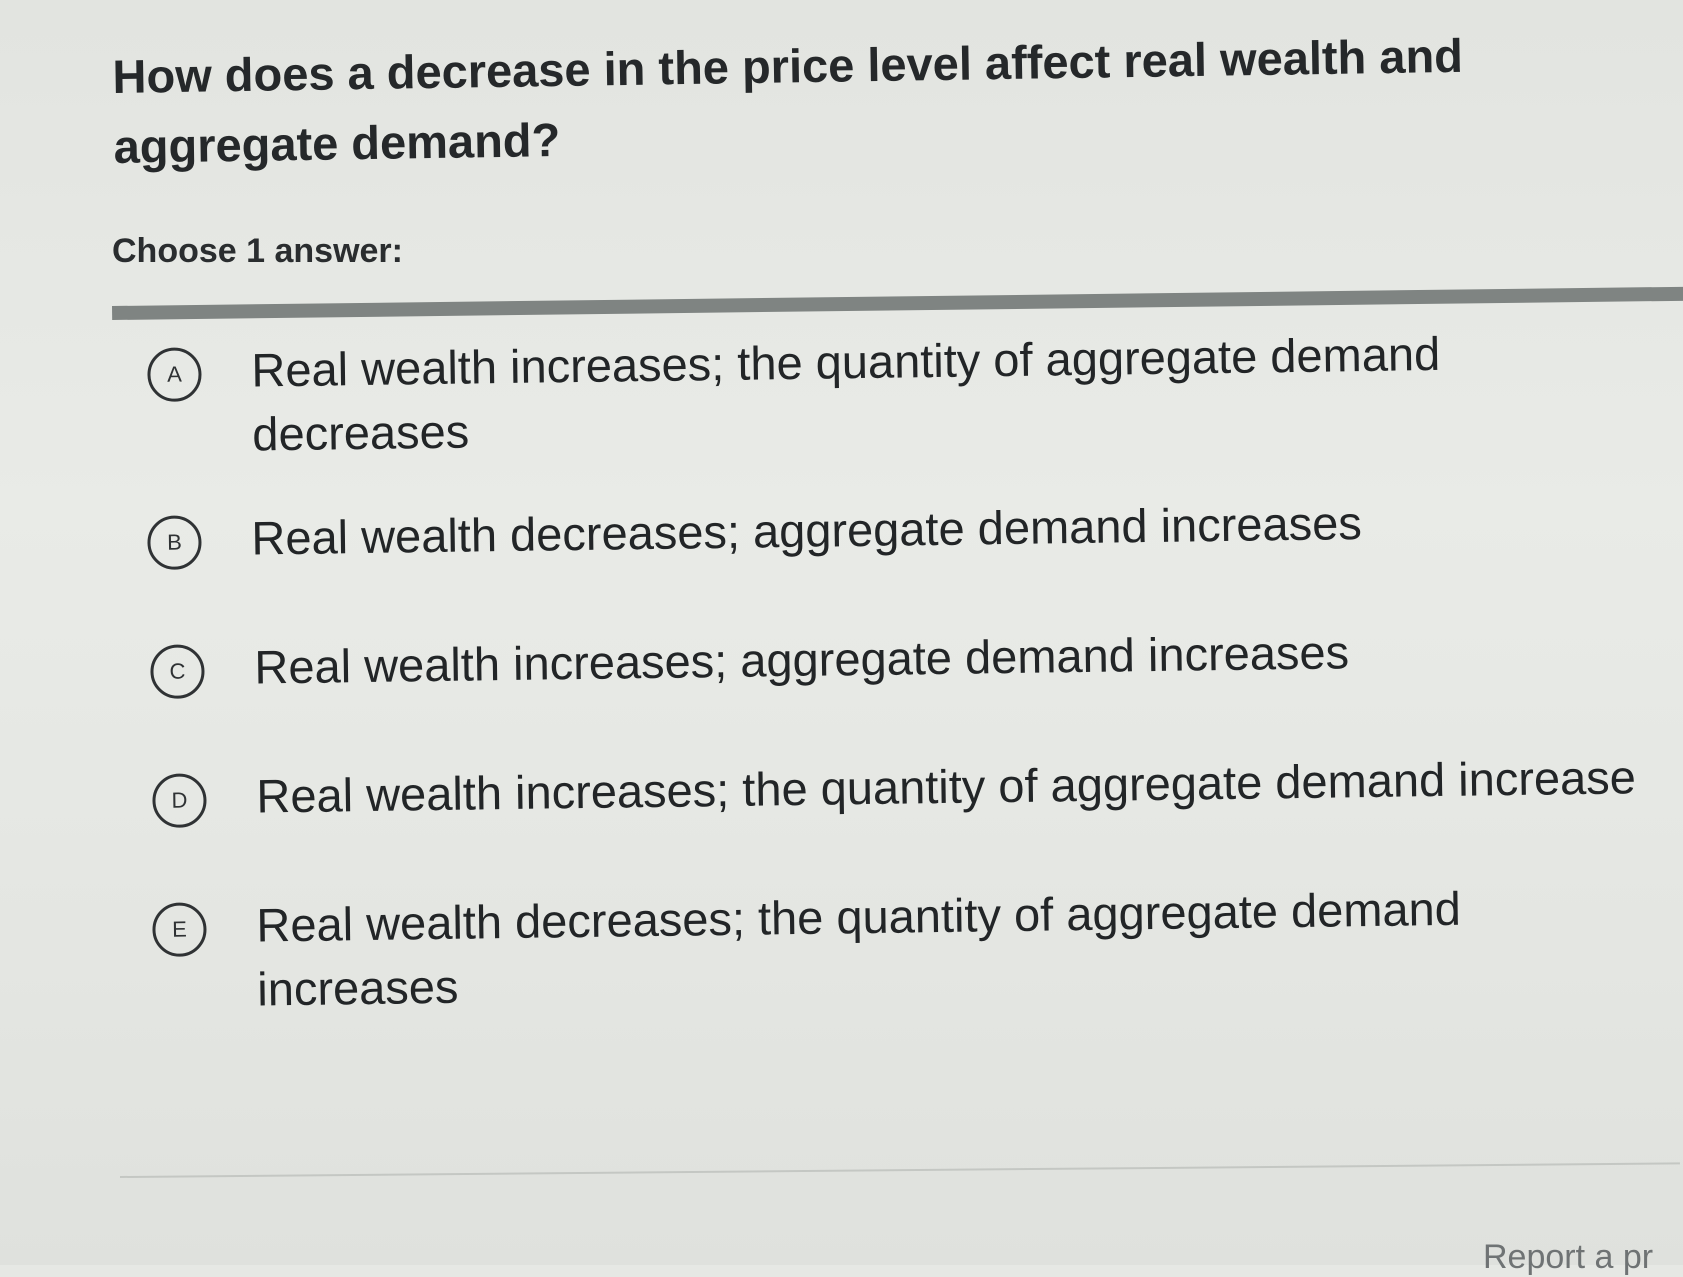 This screenshot has height=1277, width=1683. I want to click on option-d-letter: D, so click(179, 800).